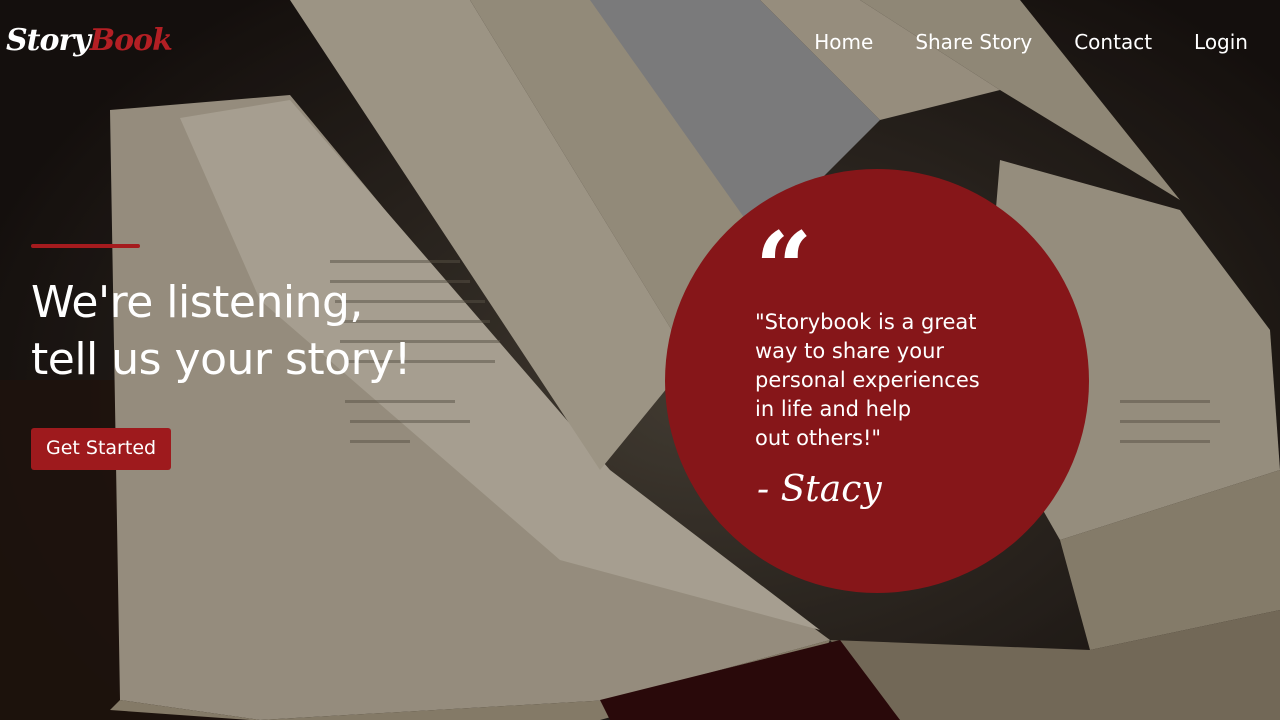  I want to click on nav-item-contact: Contact, so click(1113, 42).